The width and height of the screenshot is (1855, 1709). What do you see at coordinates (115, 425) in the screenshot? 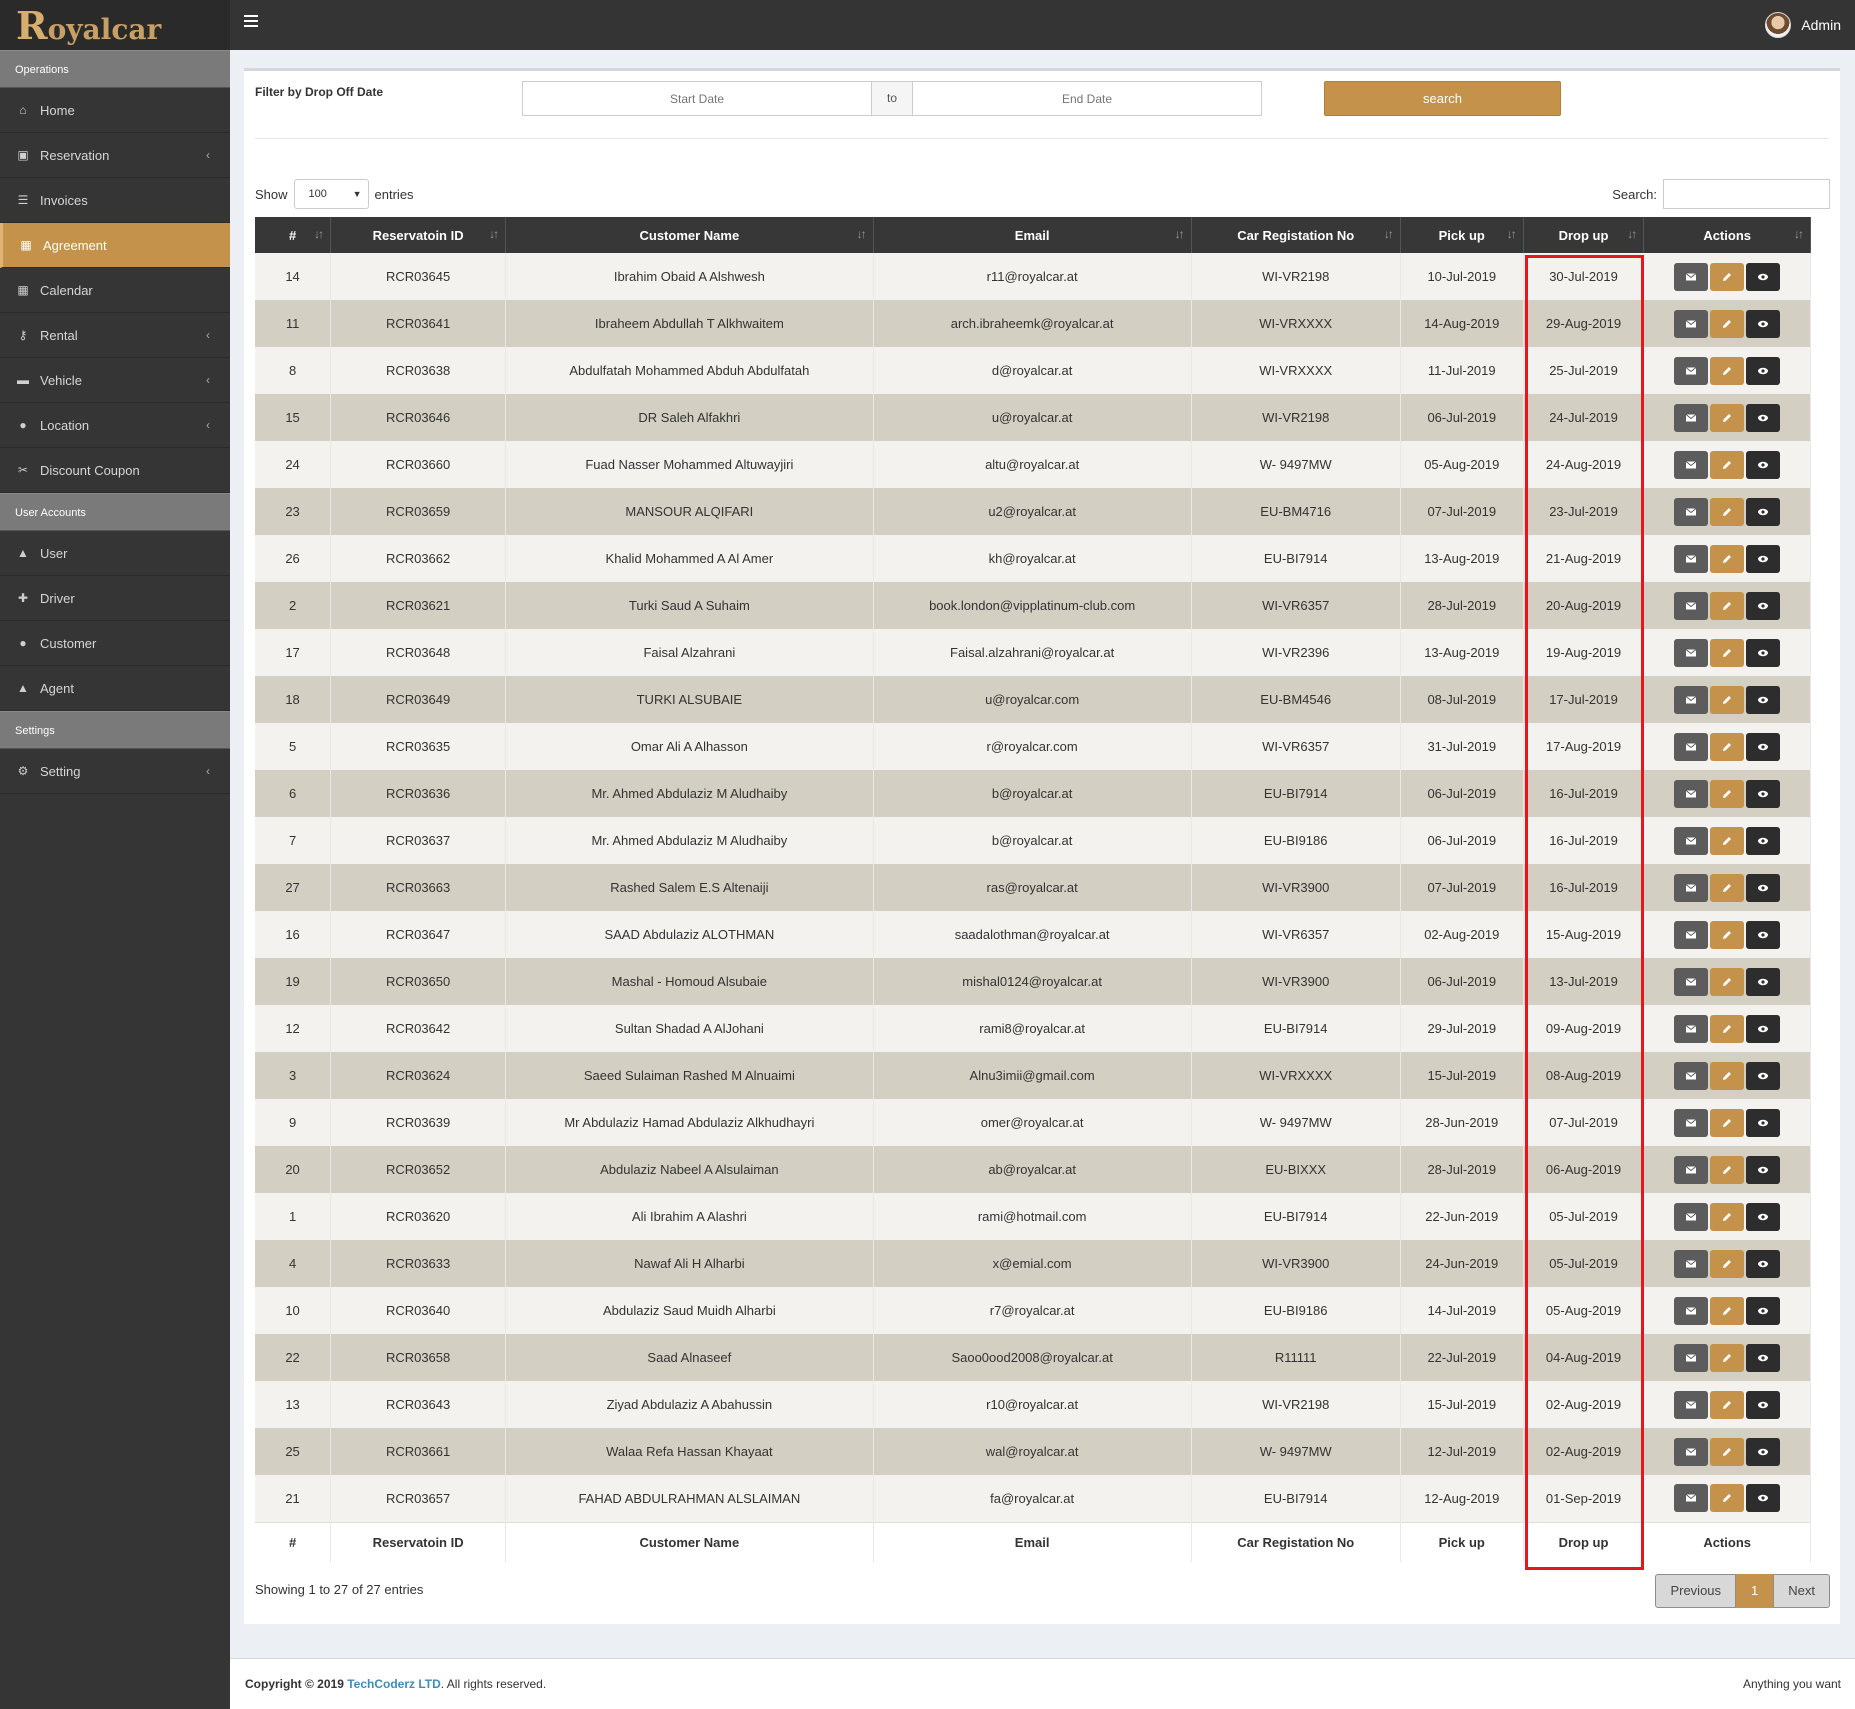
I see `sidebar-item-location: ● Location ‹` at bounding box center [115, 425].